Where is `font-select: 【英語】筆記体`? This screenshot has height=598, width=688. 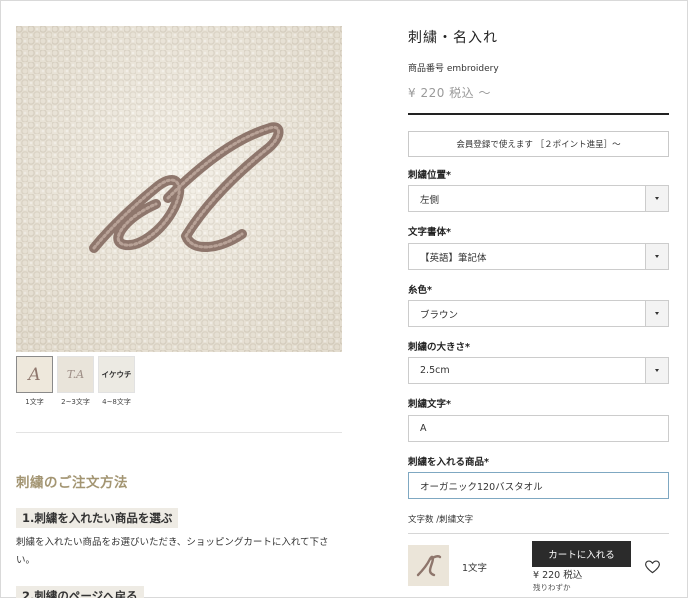
font-select: 【英語】筆記体 is located at coordinates (538, 256).